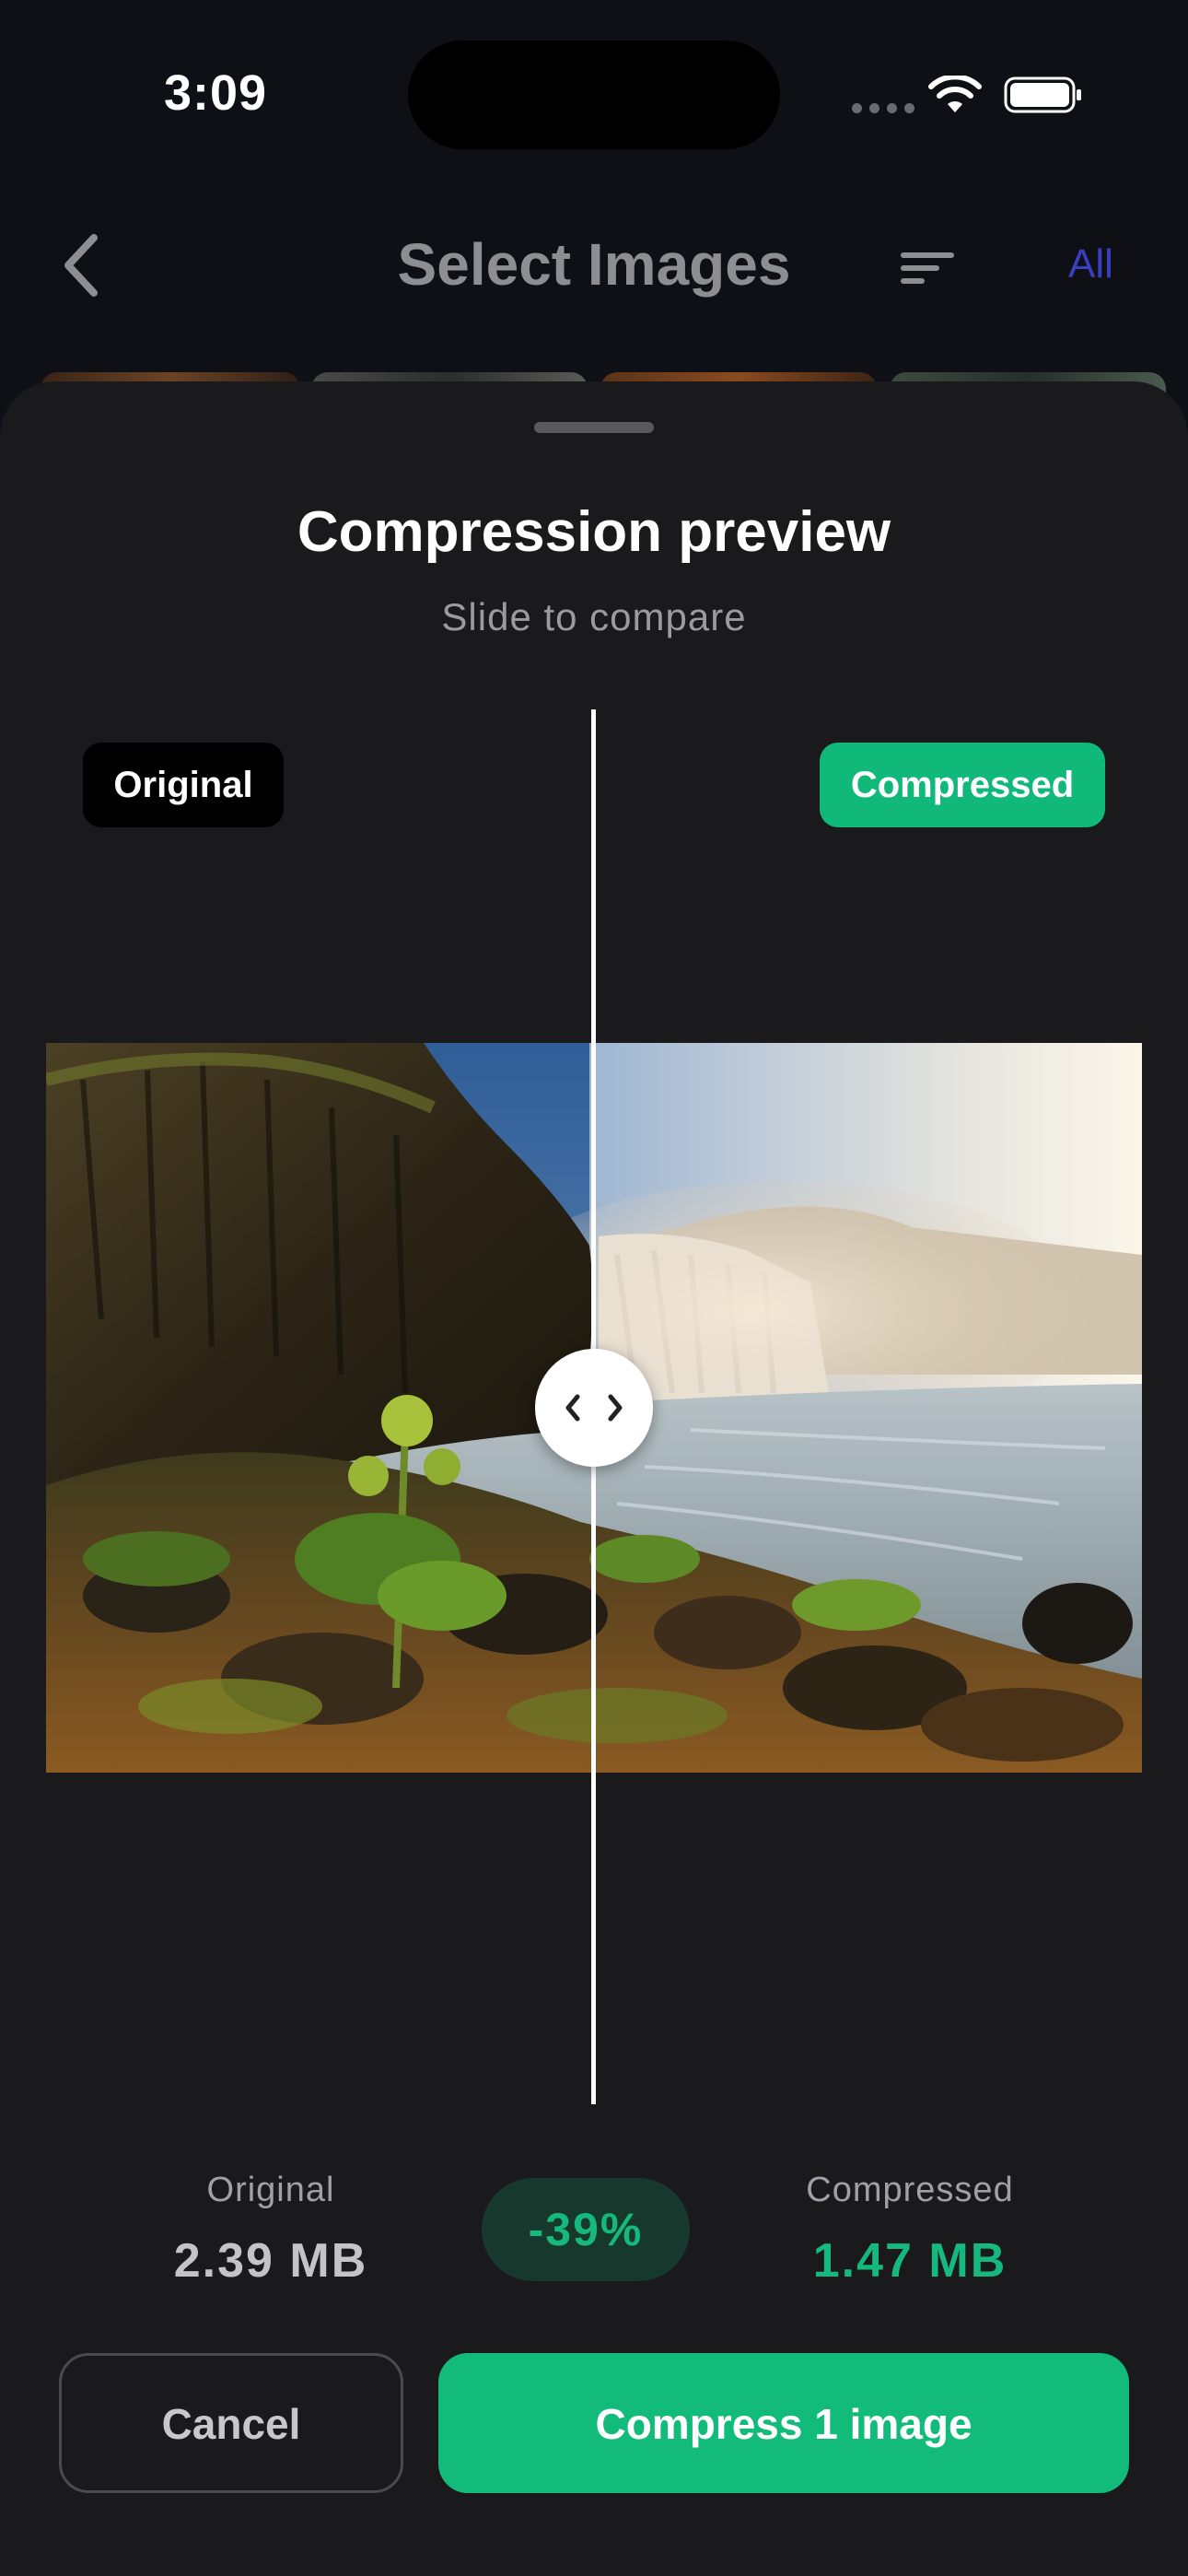  What do you see at coordinates (231, 2423) in the screenshot?
I see `cancel-button: Cancel` at bounding box center [231, 2423].